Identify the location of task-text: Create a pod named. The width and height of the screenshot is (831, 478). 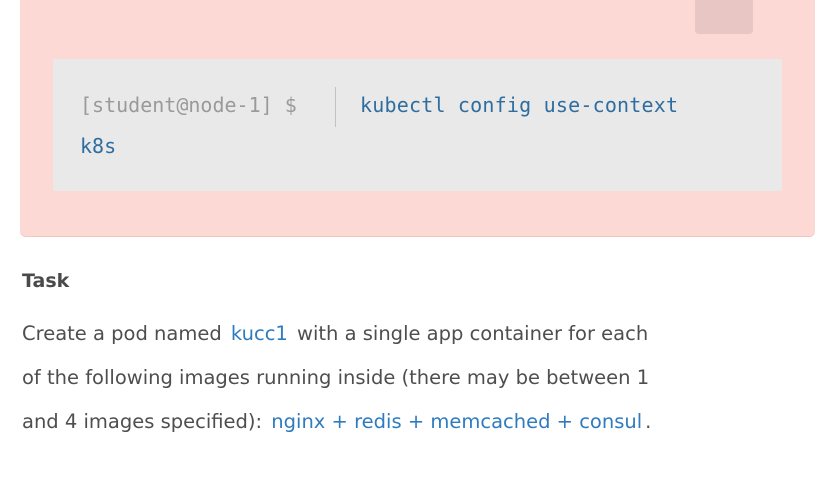
(122, 333).